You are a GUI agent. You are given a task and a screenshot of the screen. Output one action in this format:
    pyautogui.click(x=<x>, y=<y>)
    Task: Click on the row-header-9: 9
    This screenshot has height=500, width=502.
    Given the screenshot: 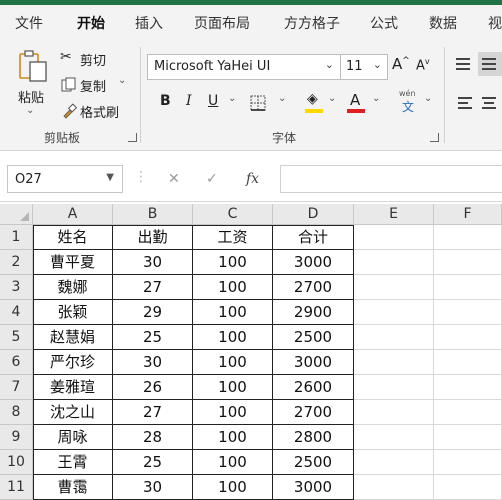 What is the action you would take?
    pyautogui.click(x=16, y=437)
    